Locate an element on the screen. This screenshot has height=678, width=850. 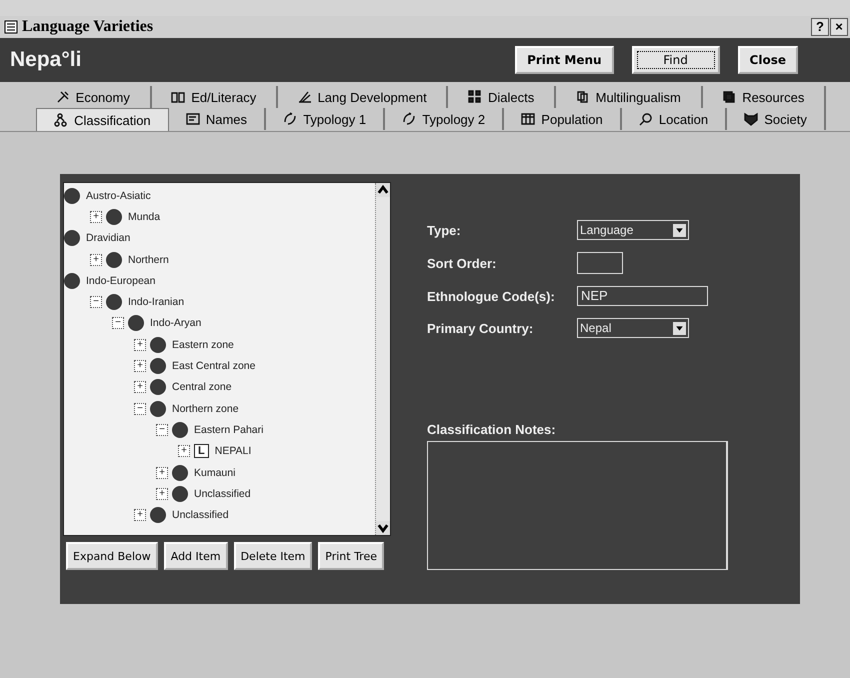
dropdown-field: Language is located at coordinates (633, 230).